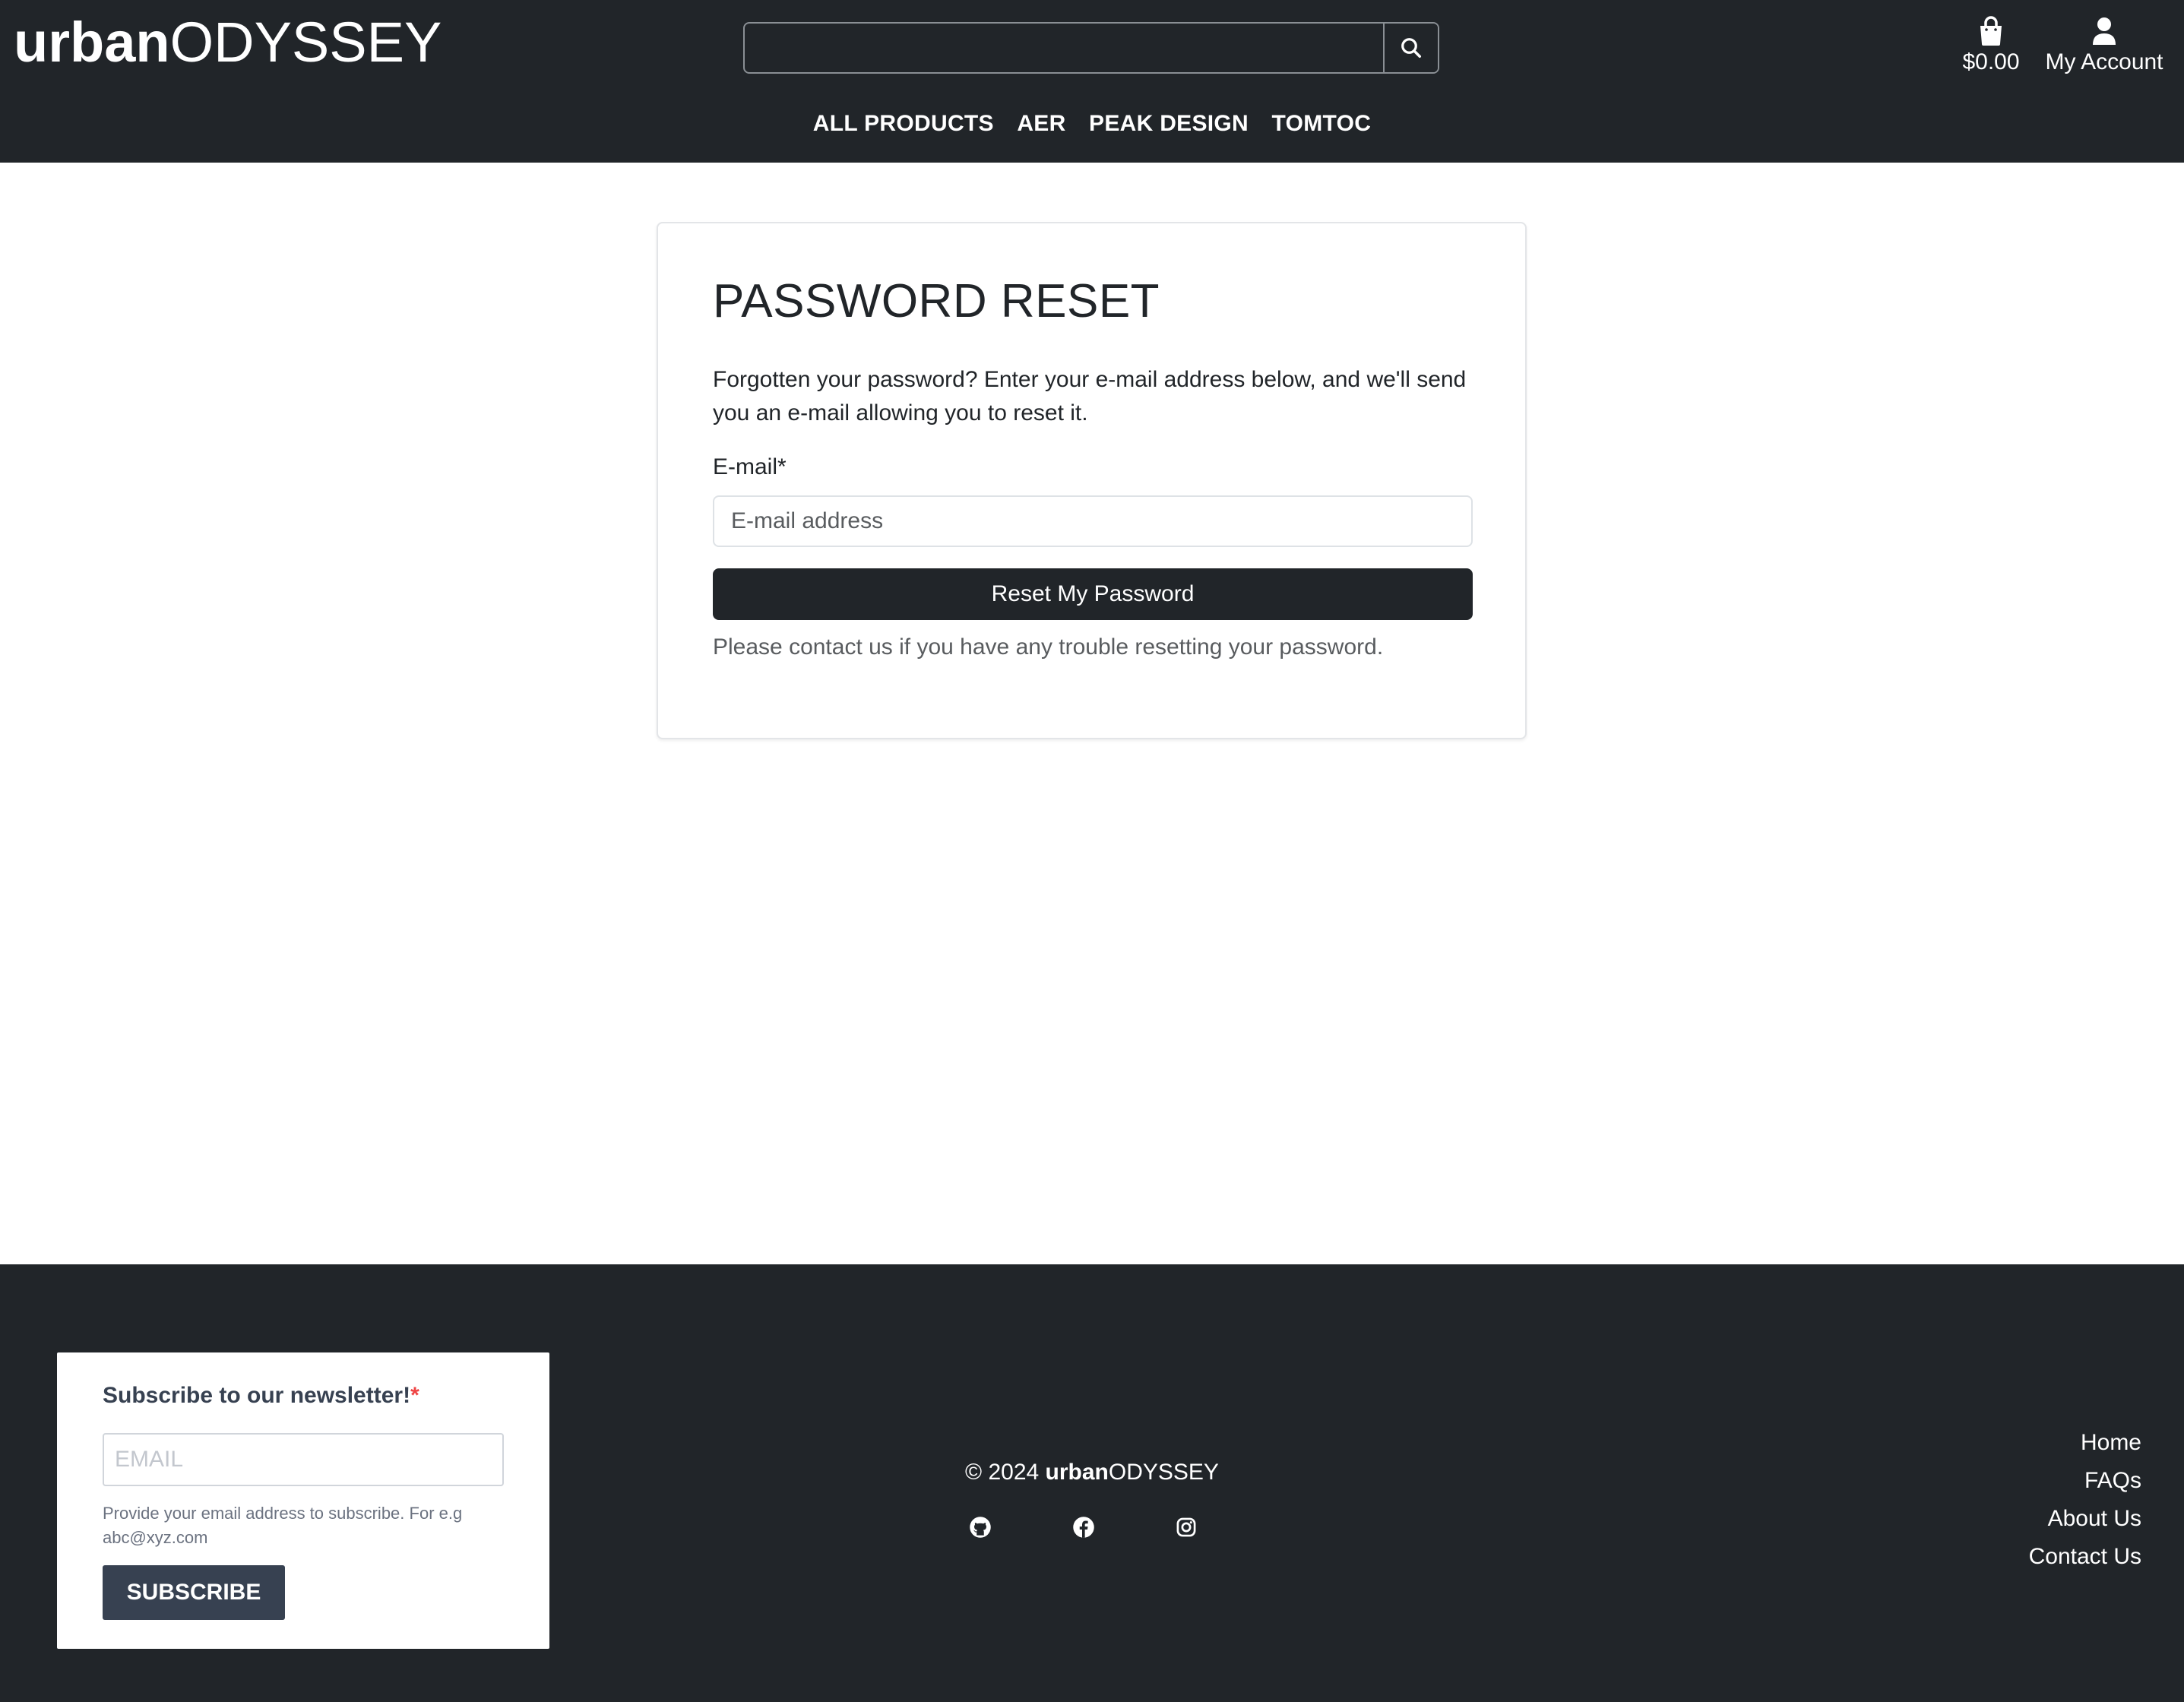 The width and height of the screenshot is (2184, 1702). Describe the element at coordinates (92, 42) in the screenshot. I see `logo-bold-text: urban` at that location.